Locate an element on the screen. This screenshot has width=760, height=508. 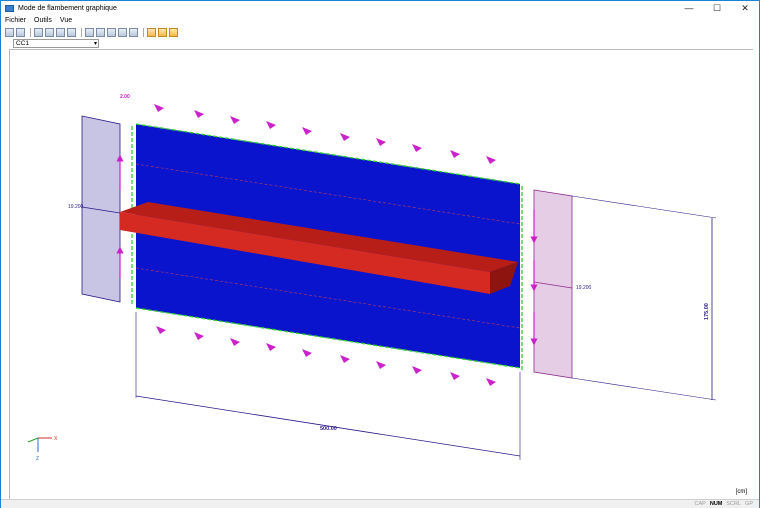
title-bar: Mode de flambement graphique — ☐ ✕ is located at coordinates (380, 8).